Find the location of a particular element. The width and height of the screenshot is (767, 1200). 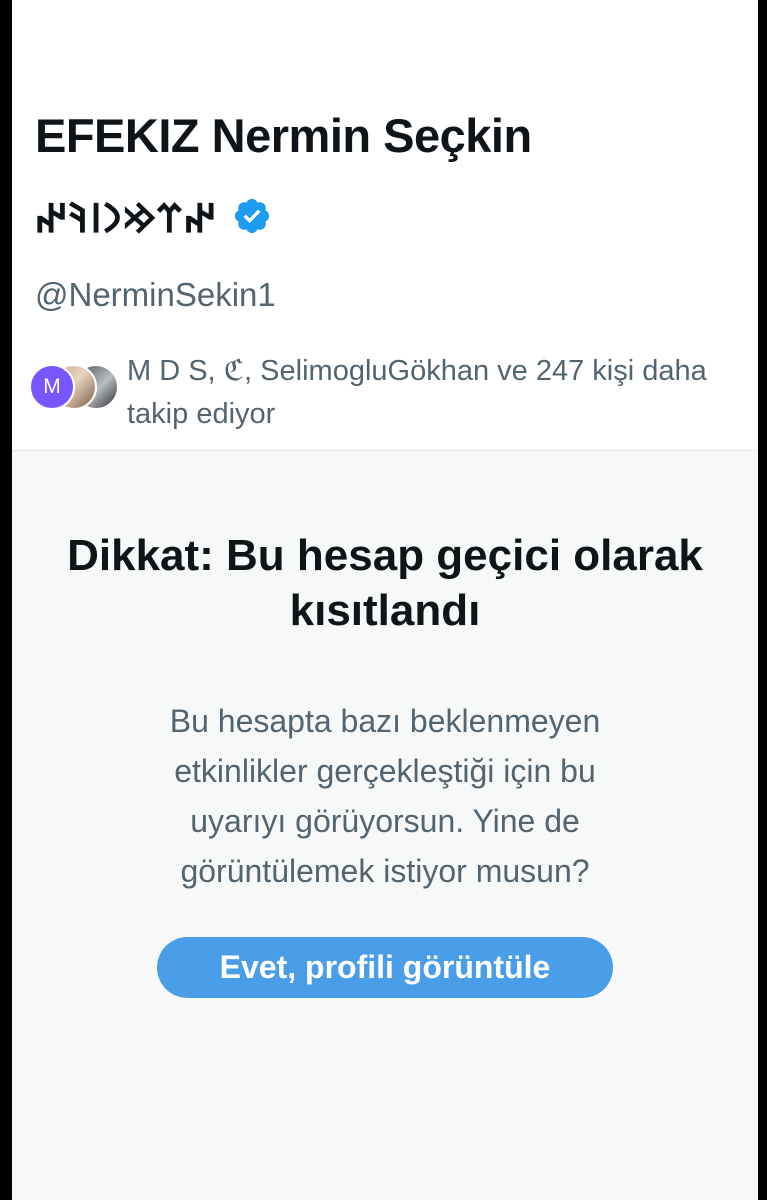

avatar: M is located at coordinates (52, 387).